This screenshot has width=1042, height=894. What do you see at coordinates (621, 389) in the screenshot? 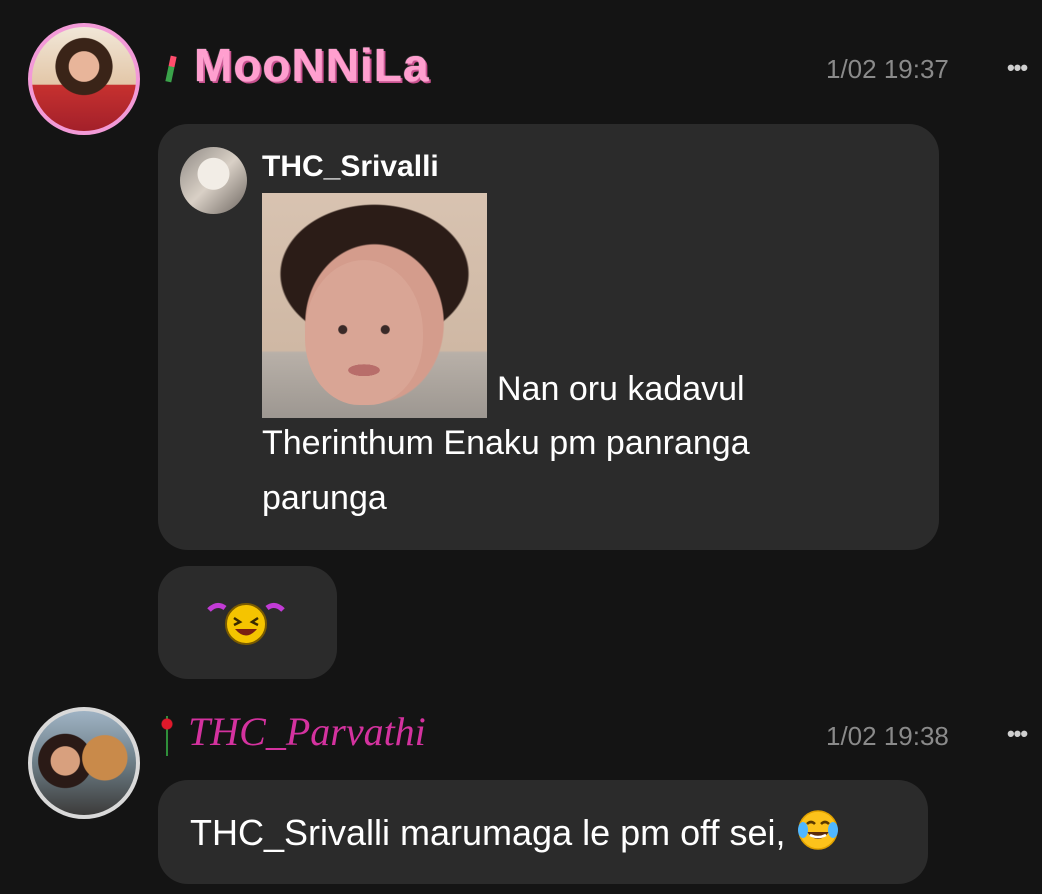
I see `quoted-text-line-1: Nan oru kadavul` at bounding box center [621, 389].